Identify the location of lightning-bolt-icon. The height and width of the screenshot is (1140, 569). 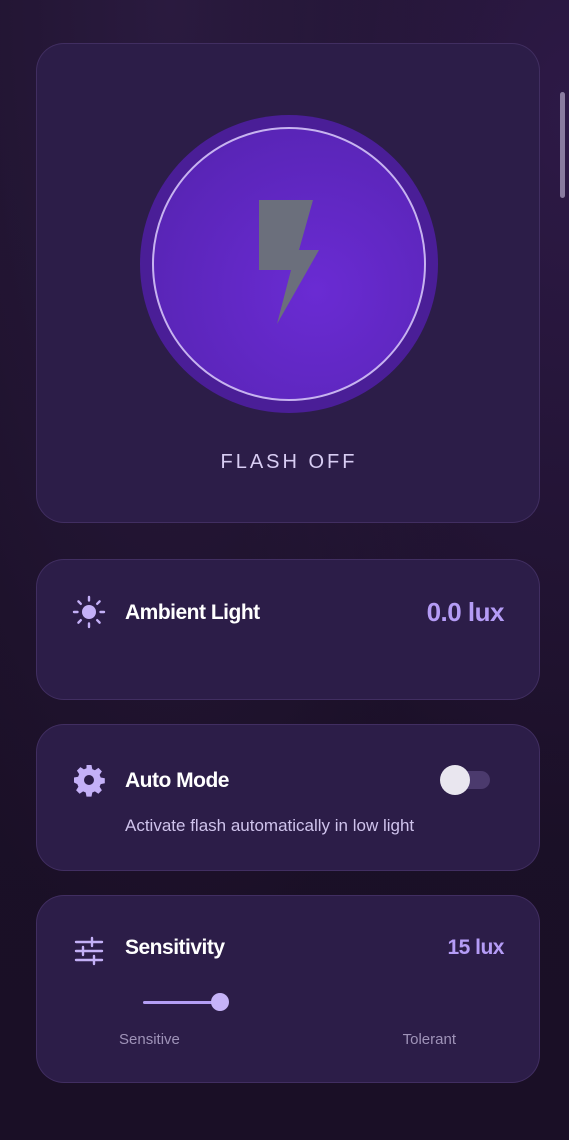
(289, 262).